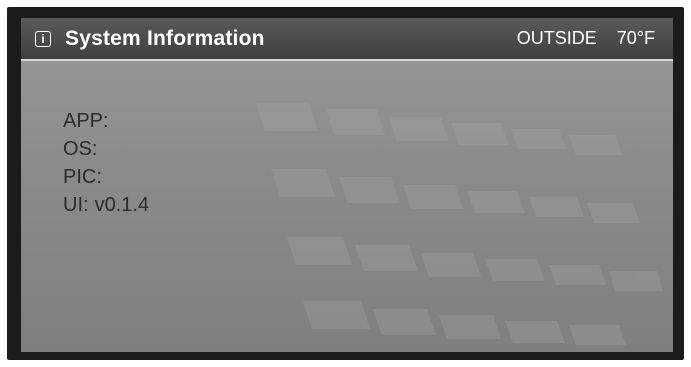  I want to click on info-row-ui: UI: v0.1.4, so click(106, 205).